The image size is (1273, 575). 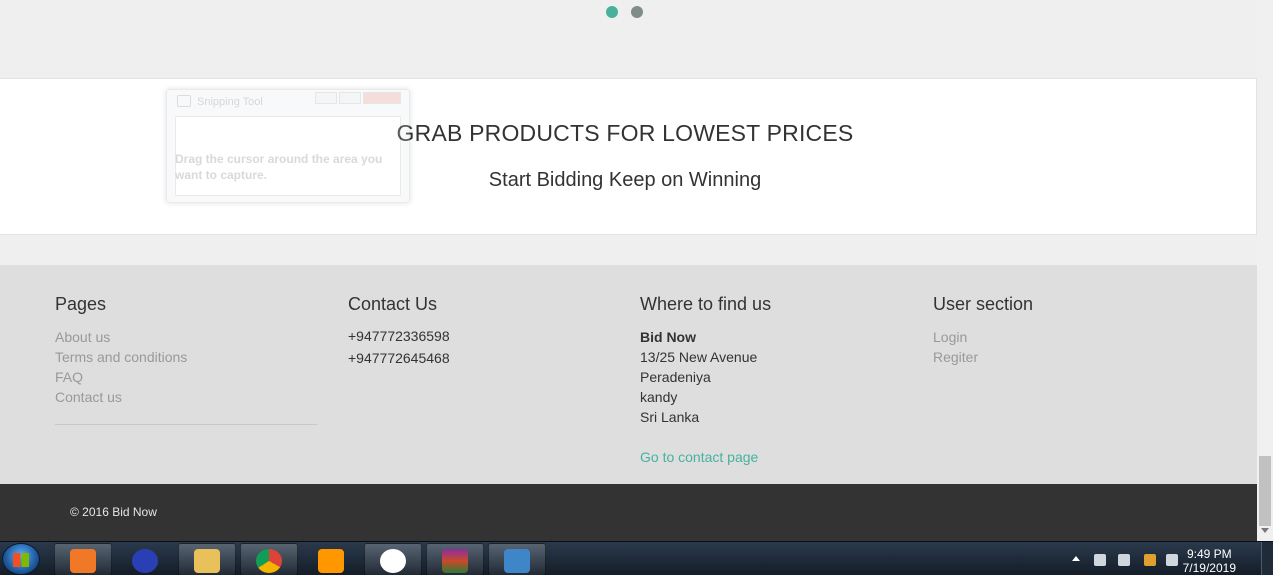 I want to click on file-explorer-icon, so click(x=207, y=561).